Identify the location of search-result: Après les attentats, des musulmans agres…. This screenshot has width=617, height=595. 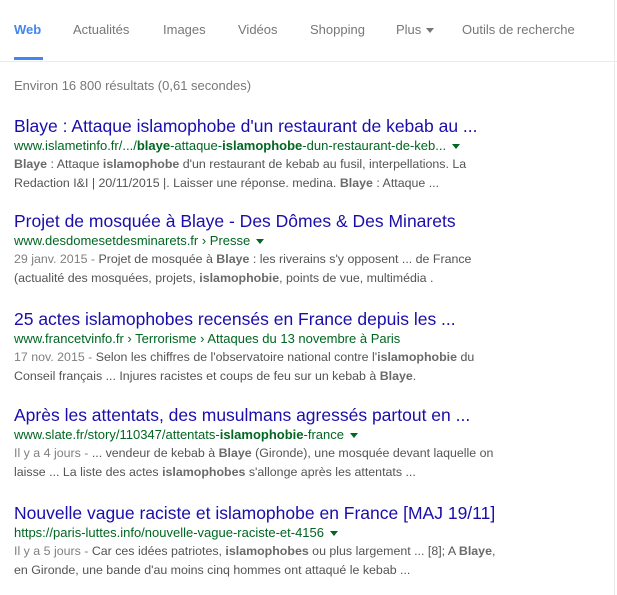
(261, 443).